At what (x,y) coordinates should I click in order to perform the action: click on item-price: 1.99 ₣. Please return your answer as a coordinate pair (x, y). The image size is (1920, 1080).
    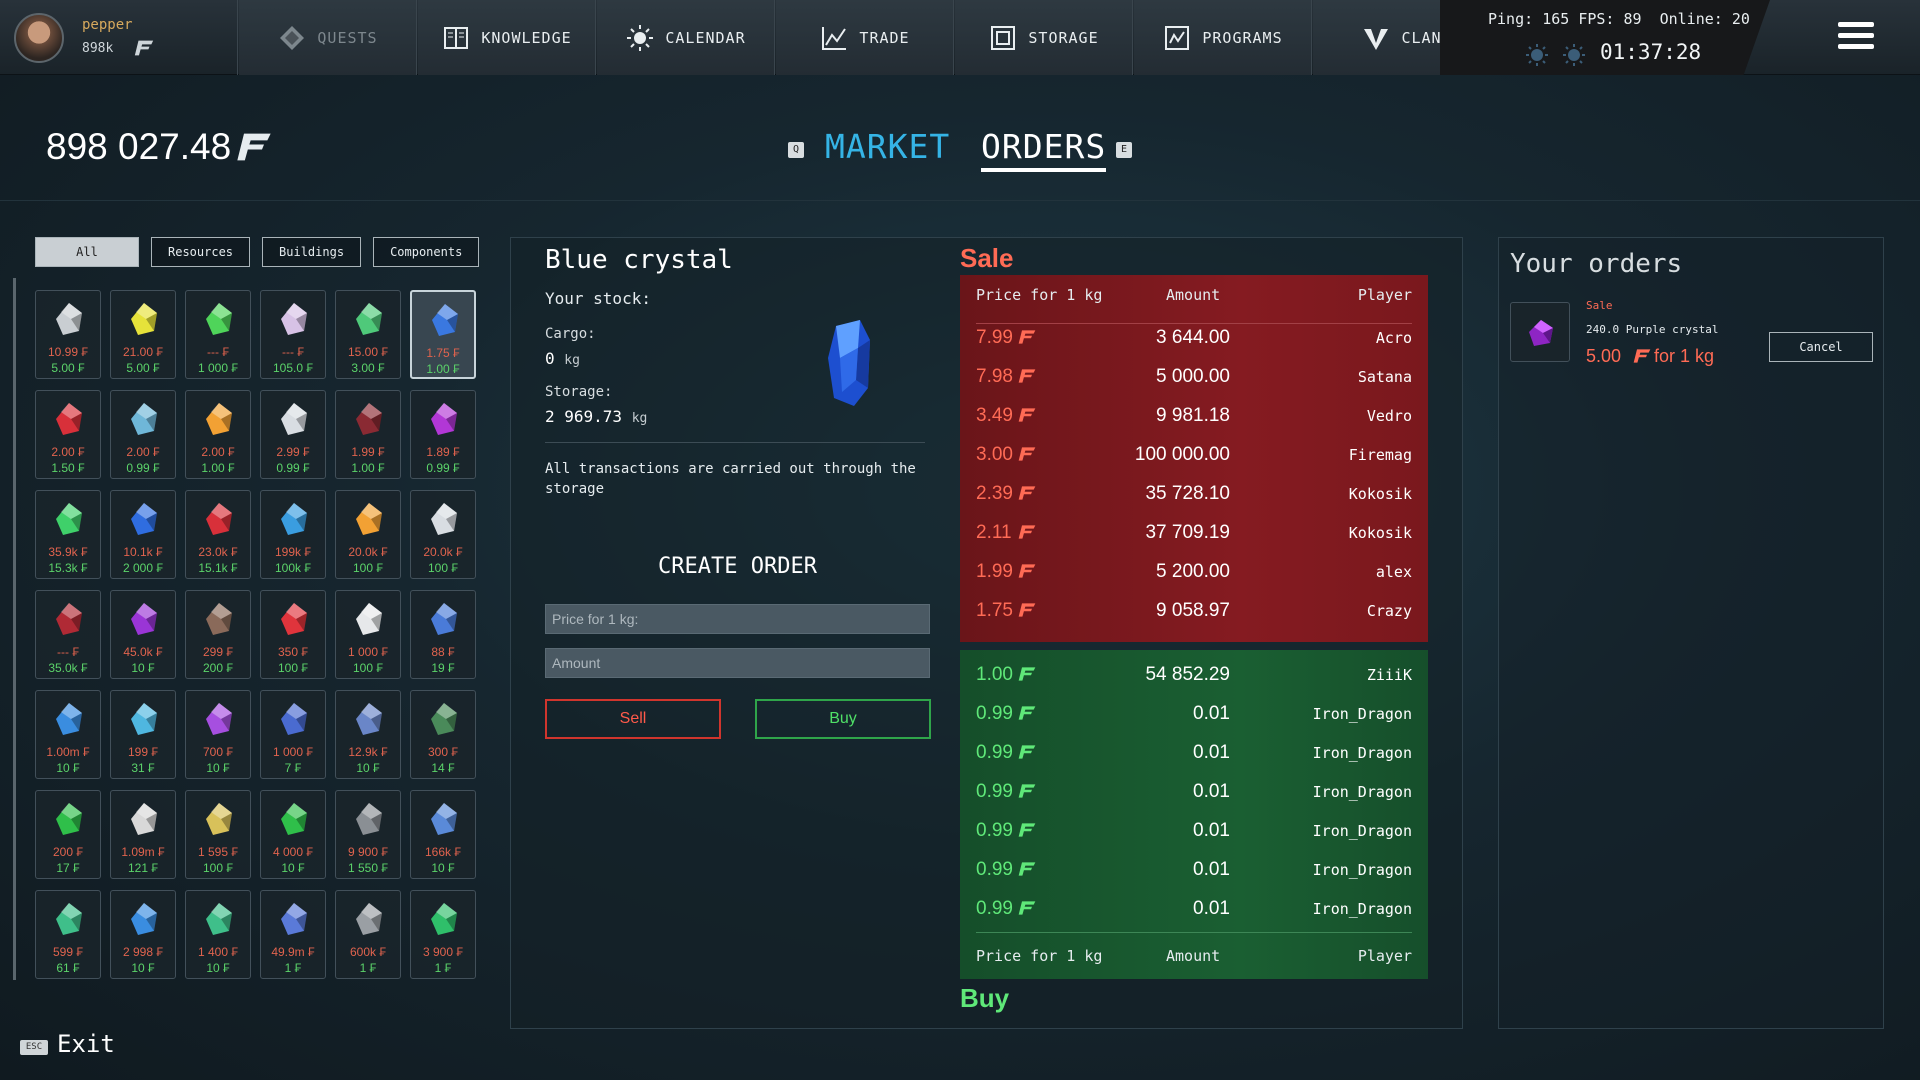
    Looking at the image, I should click on (368, 452).